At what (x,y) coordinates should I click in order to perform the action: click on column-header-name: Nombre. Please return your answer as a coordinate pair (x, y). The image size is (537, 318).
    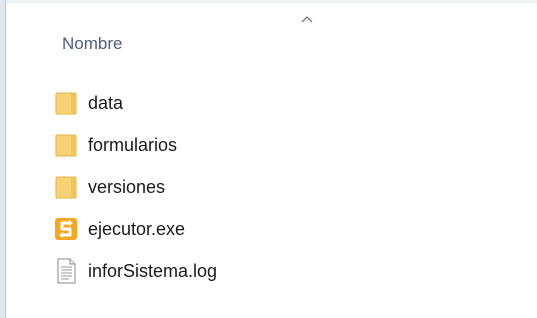
    Looking at the image, I should click on (92, 44).